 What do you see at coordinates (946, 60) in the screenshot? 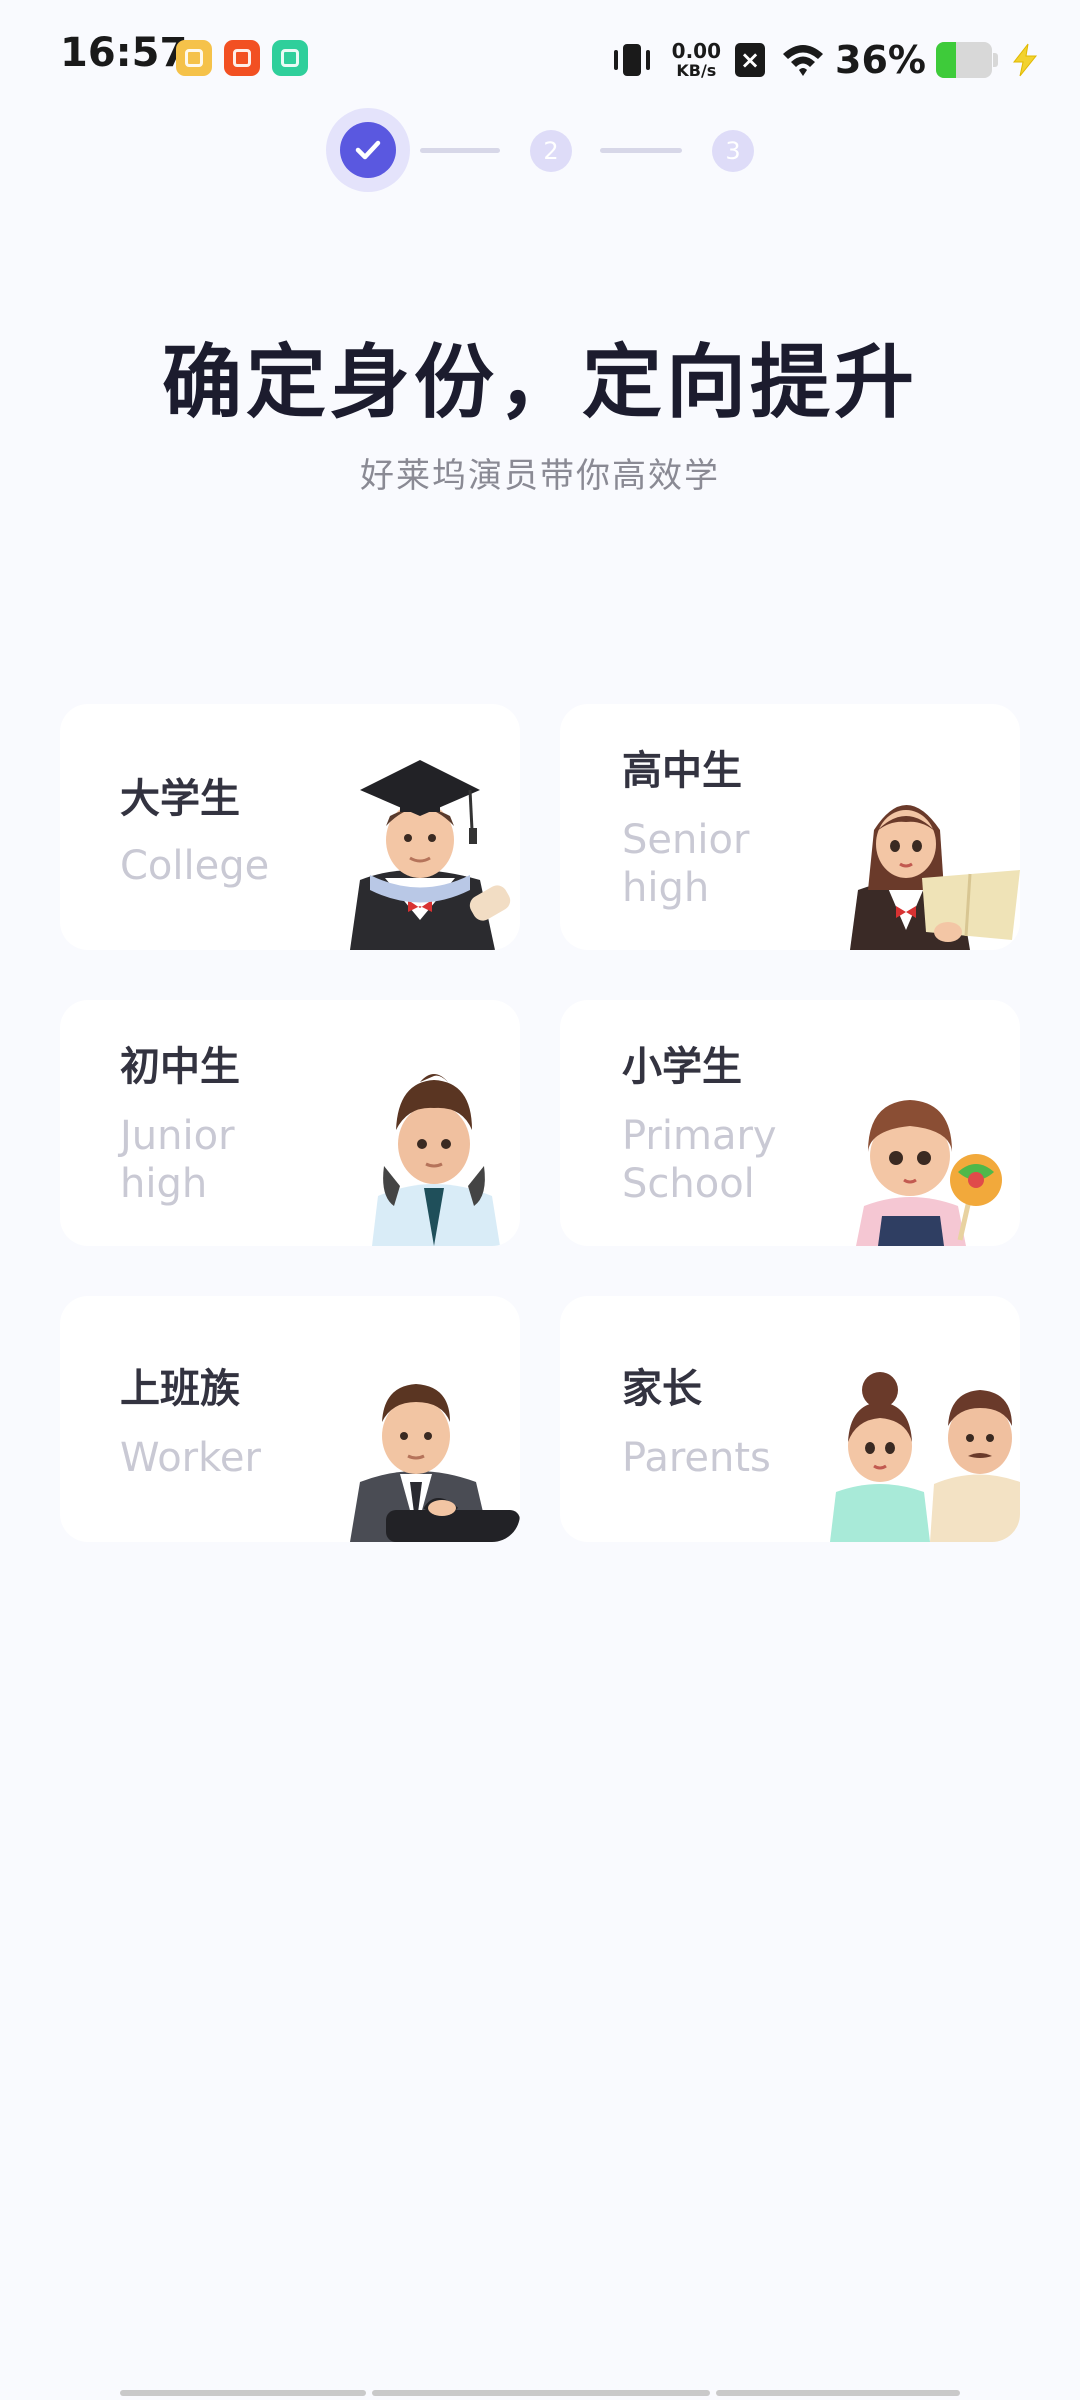
I see `battery-fill` at bounding box center [946, 60].